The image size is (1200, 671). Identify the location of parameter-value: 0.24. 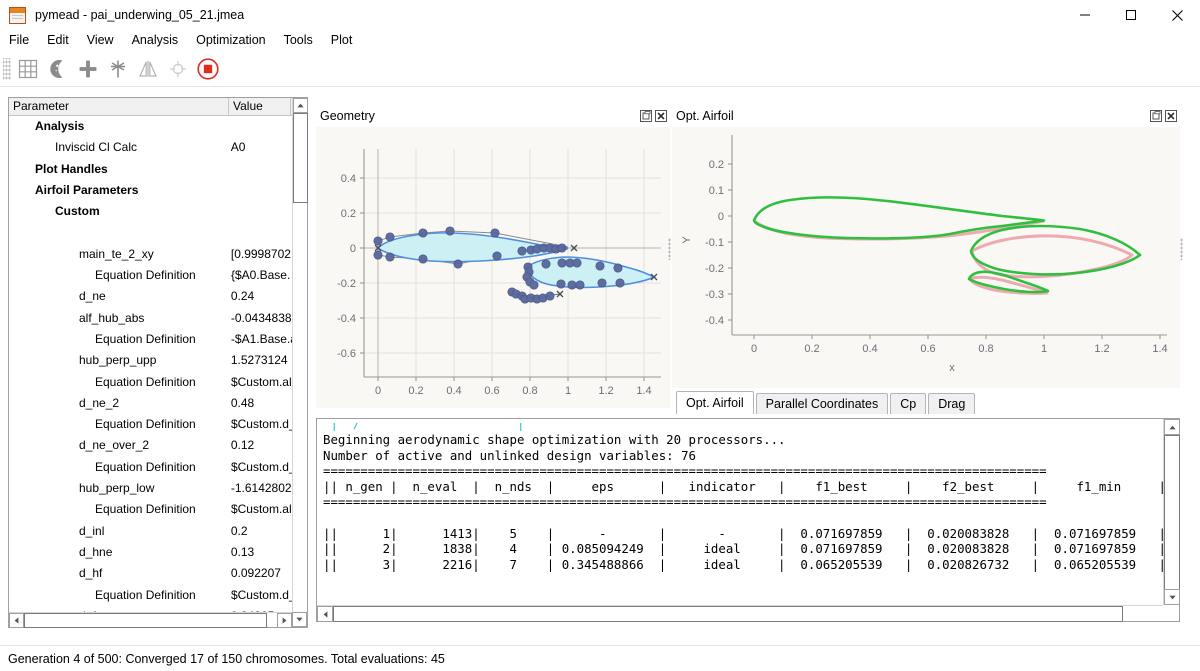
(261, 296).